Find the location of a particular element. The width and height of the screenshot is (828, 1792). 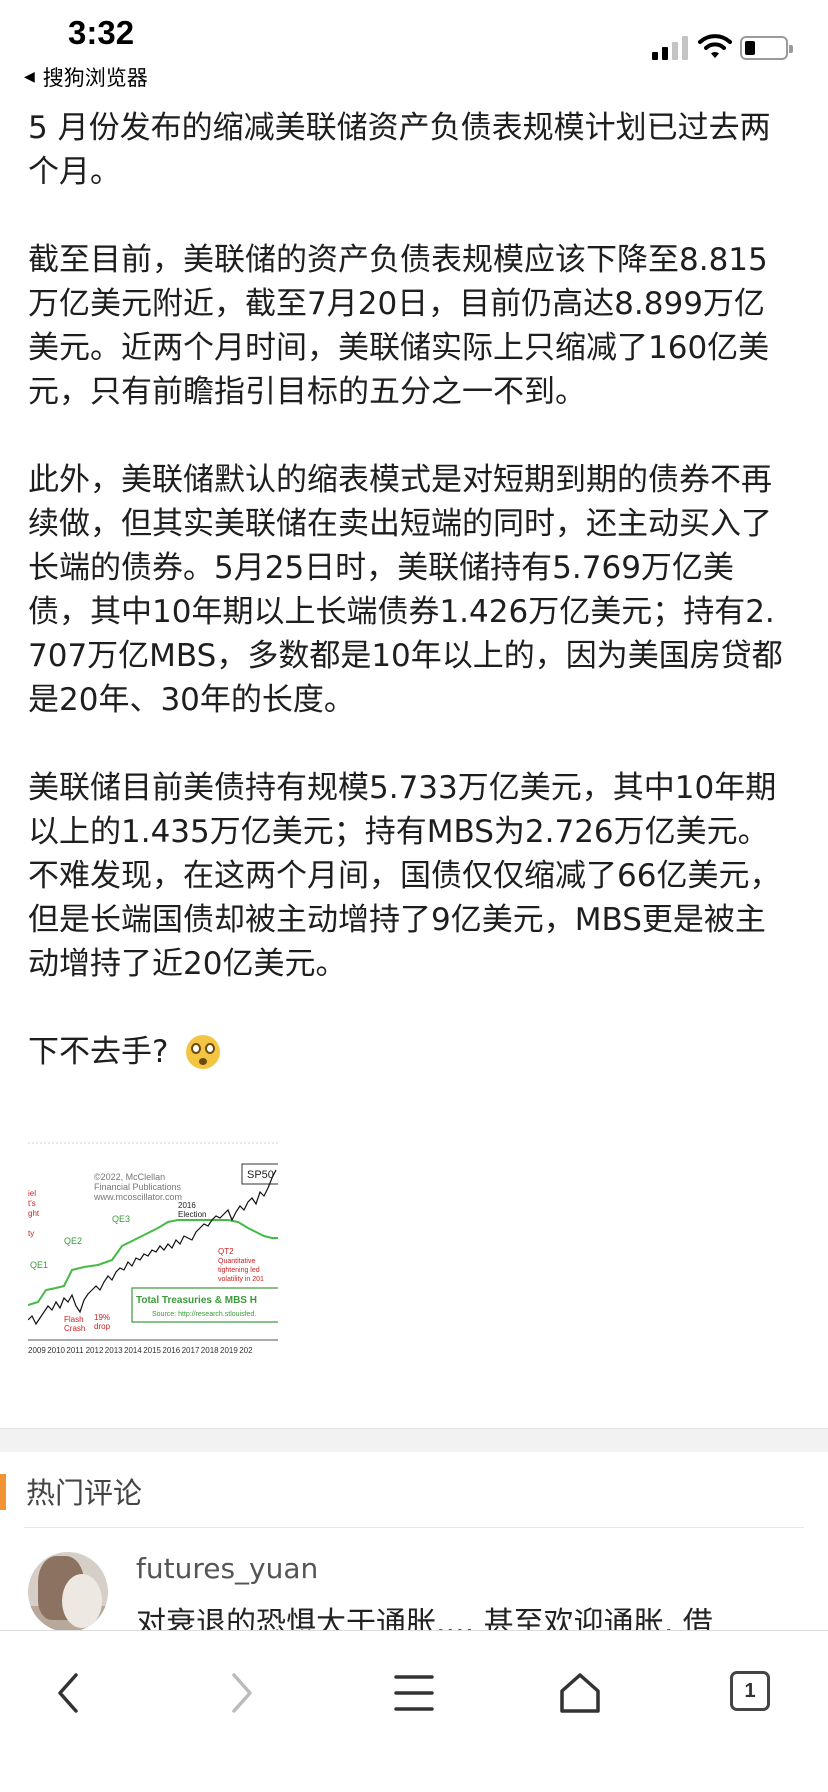

article-question: 下不去手? is located at coordinates (411, 1052).